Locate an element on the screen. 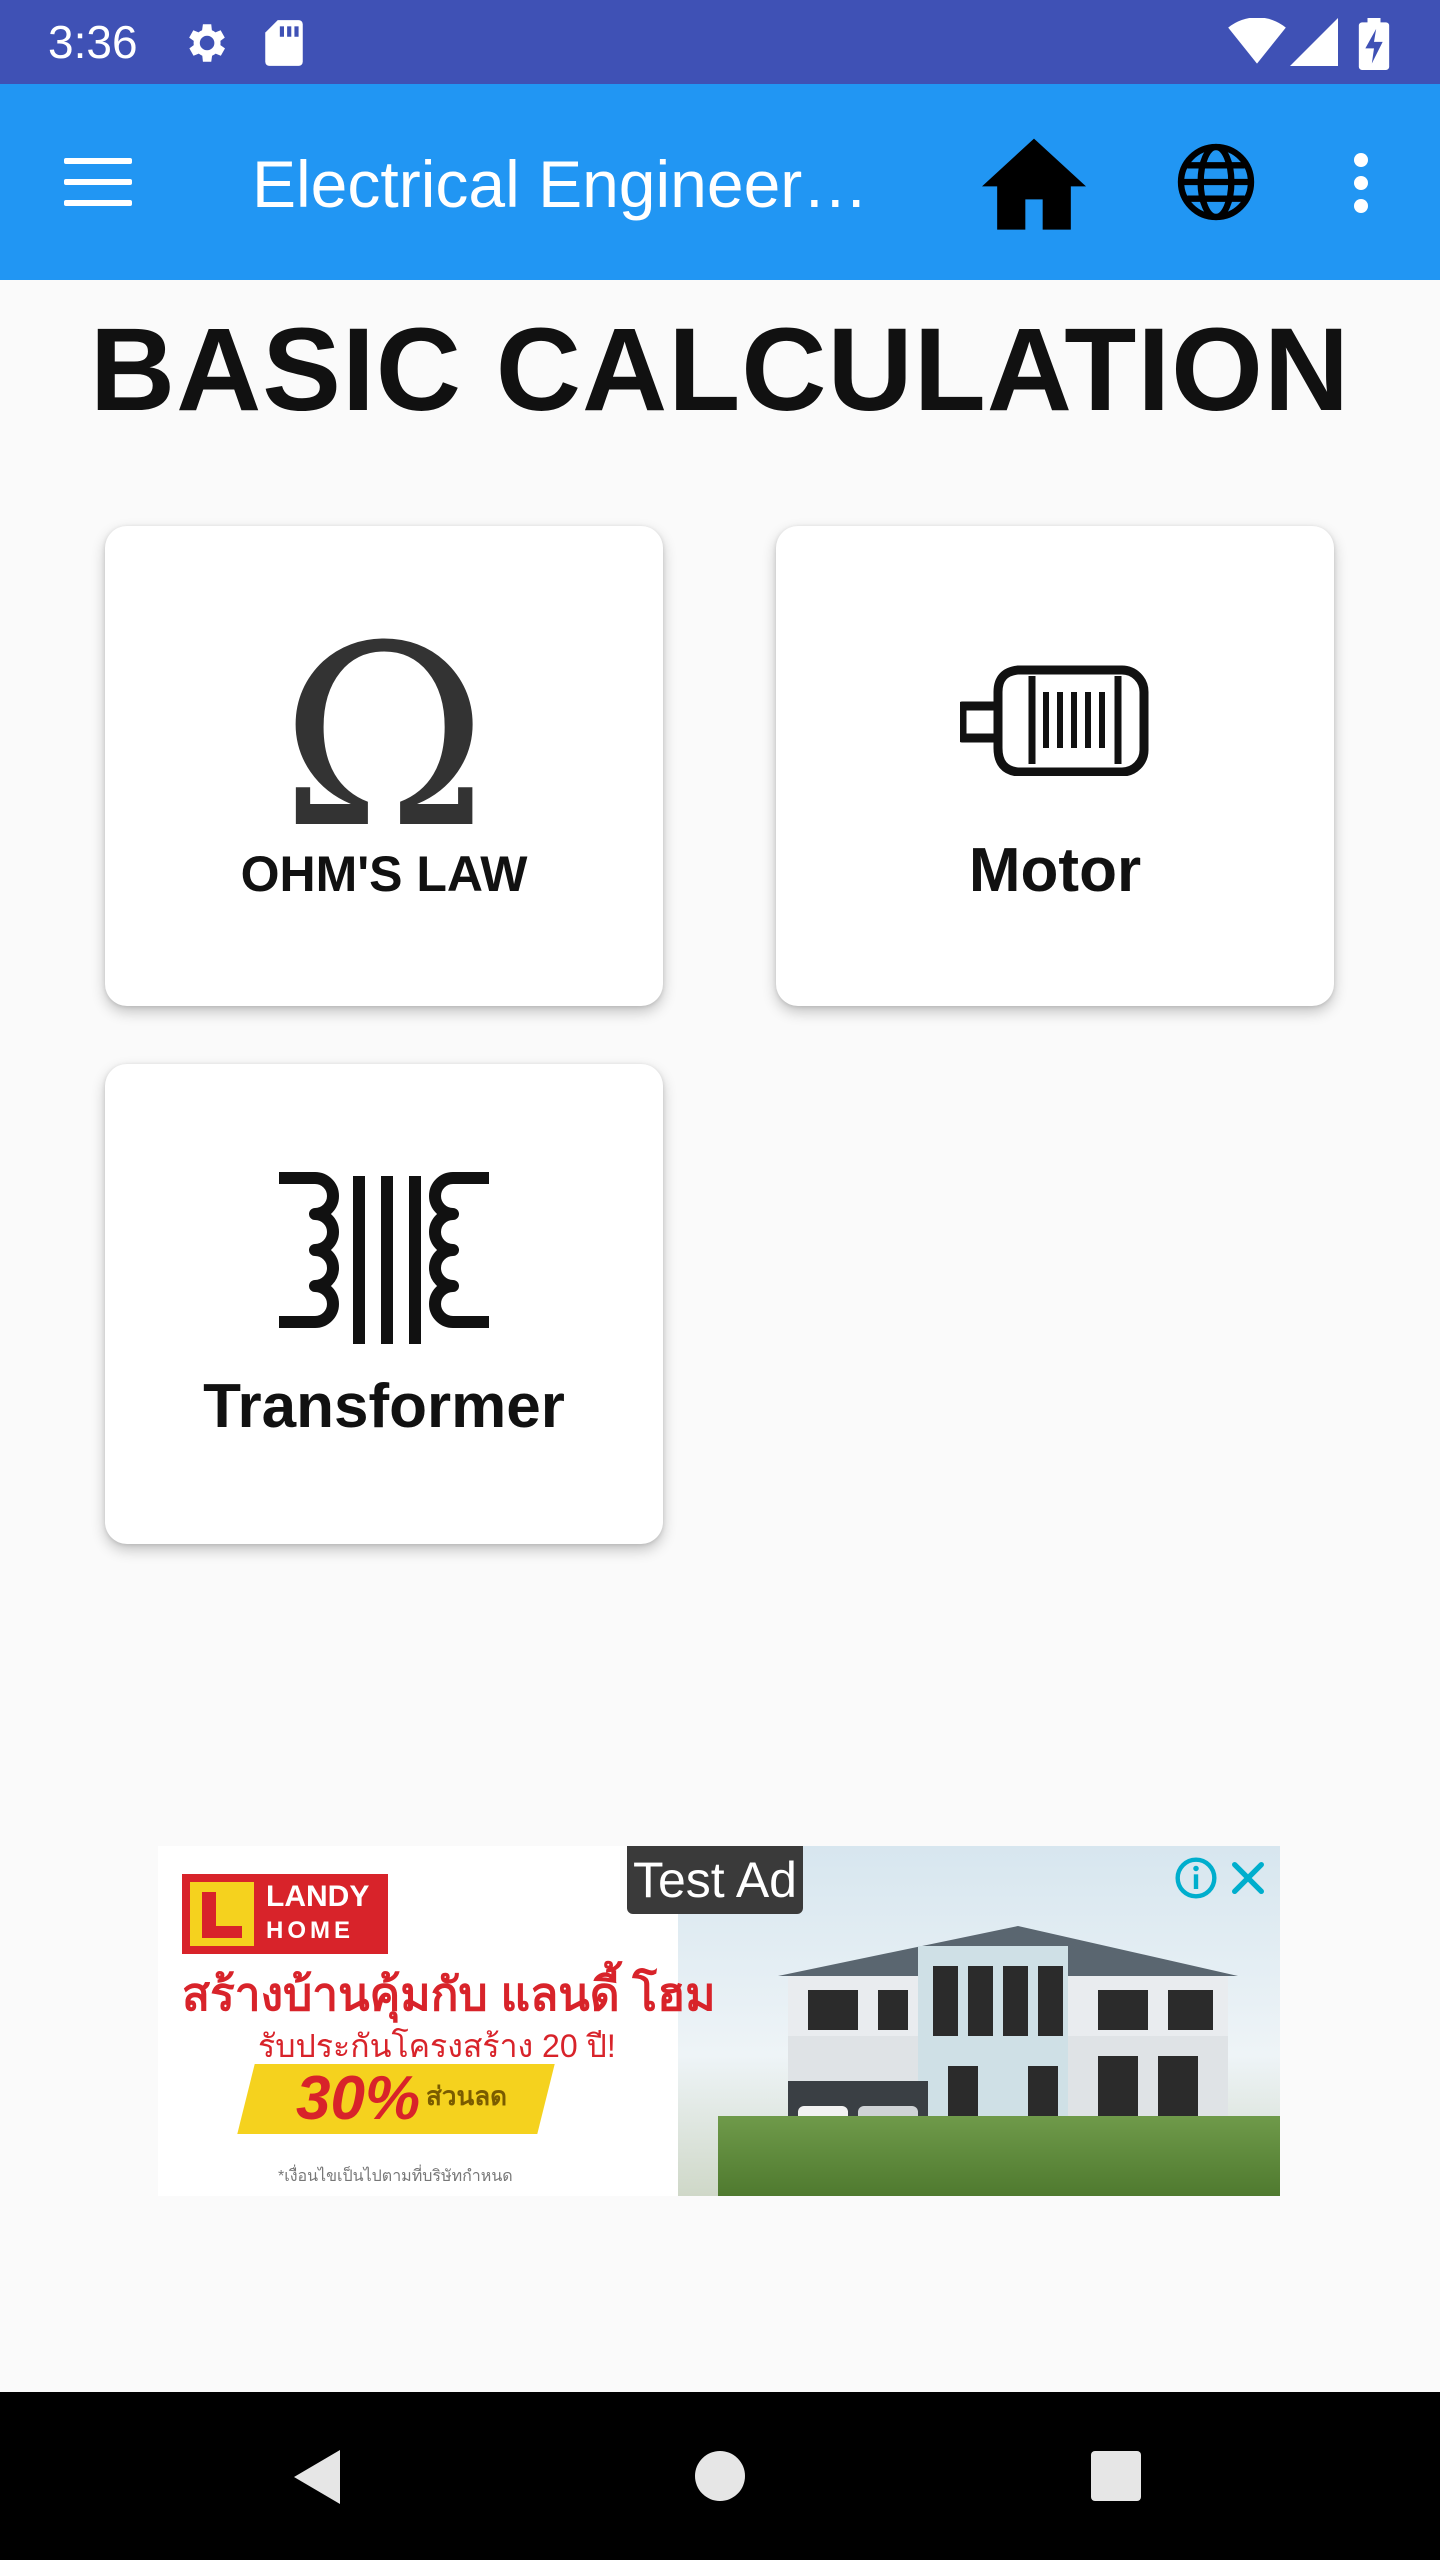 This screenshot has height=2560, width=1440. ad-promo-percent: 30% is located at coordinates (358, 2098).